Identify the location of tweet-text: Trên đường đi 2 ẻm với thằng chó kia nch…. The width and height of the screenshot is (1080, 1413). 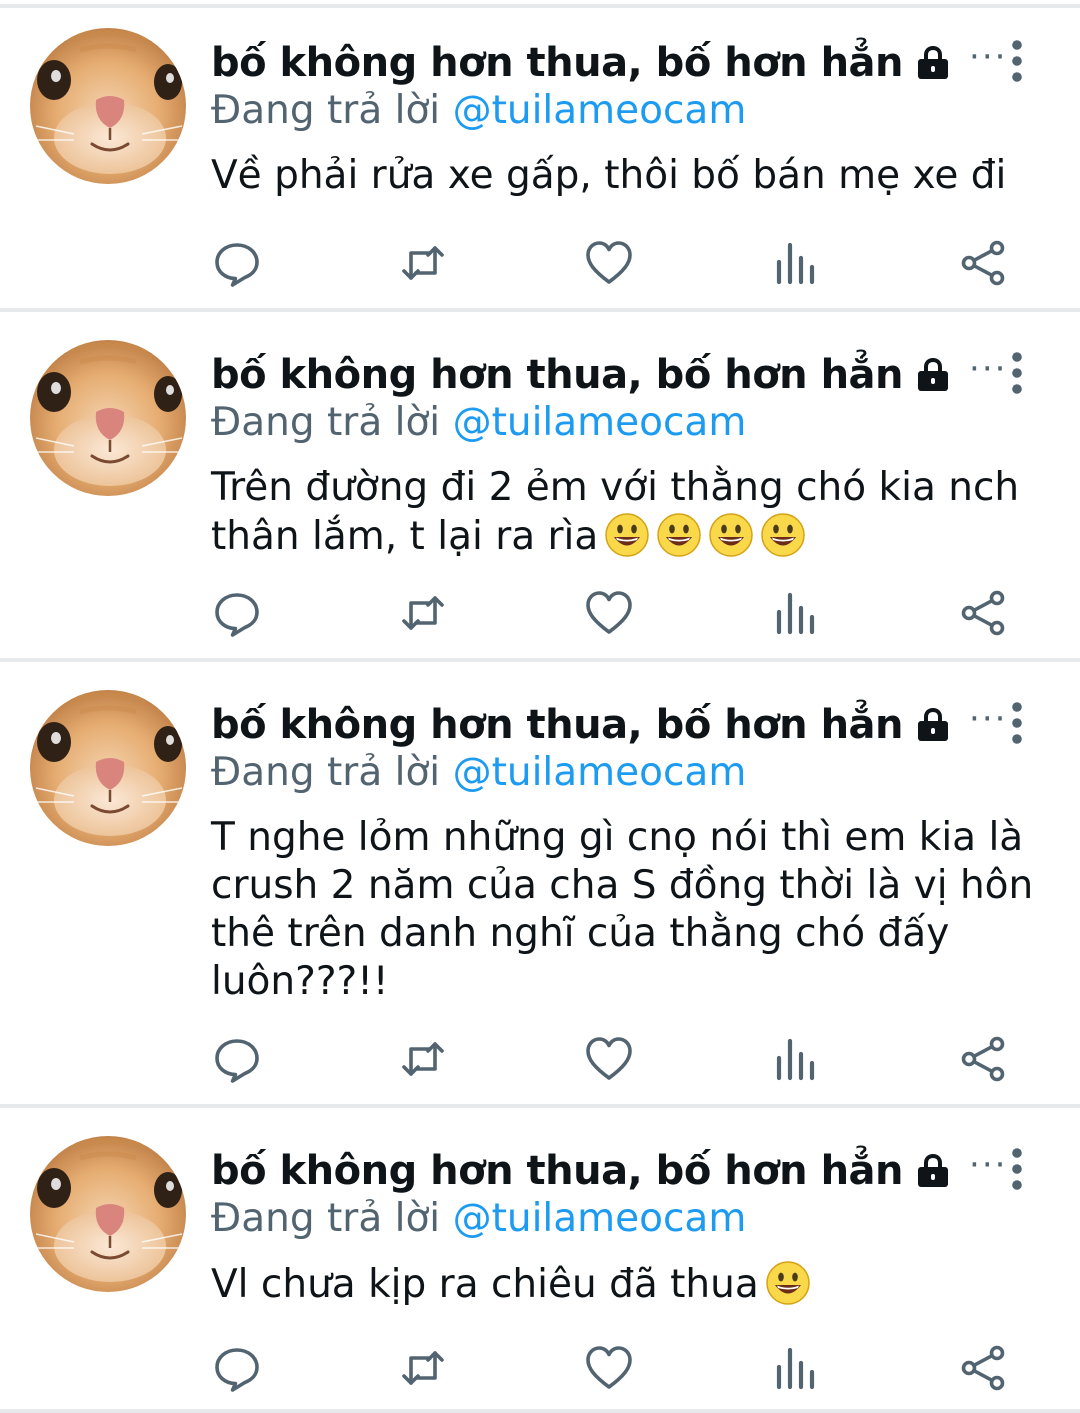
(631, 512).